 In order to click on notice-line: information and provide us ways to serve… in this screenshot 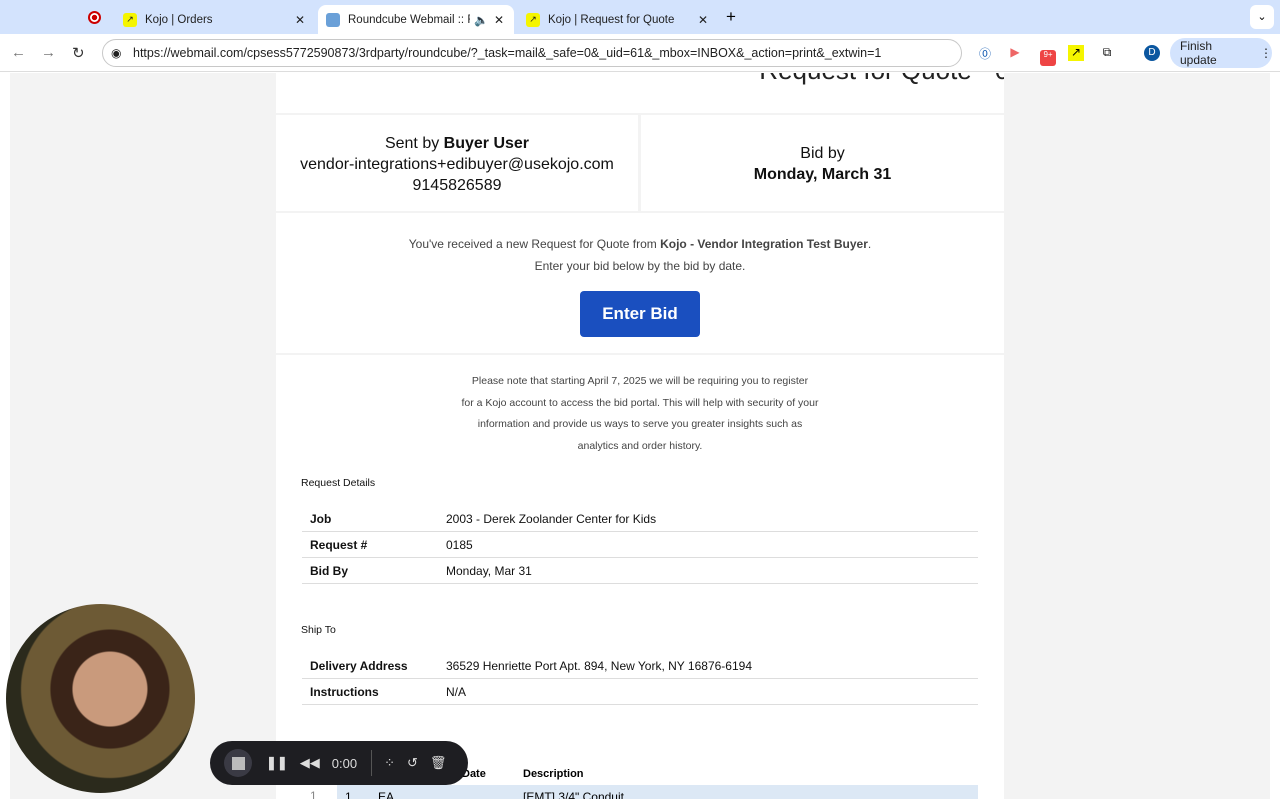, I will do `click(640, 424)`.